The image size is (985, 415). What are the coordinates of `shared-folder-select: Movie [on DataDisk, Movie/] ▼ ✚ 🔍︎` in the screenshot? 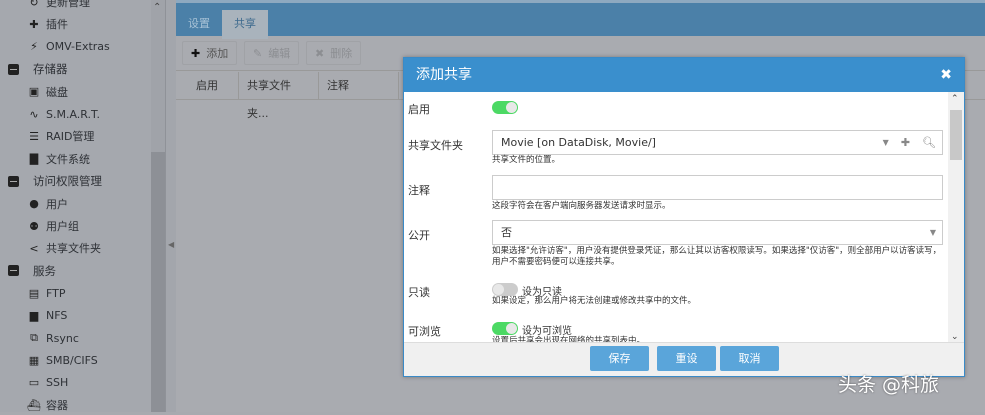 It's located at (717, 142).